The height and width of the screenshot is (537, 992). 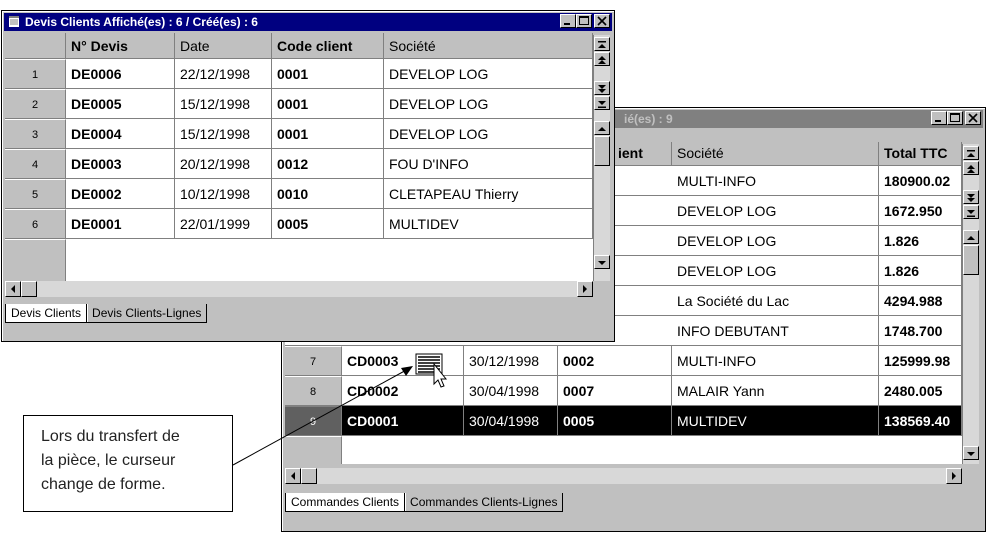 What do you see at coordinates (920, 300) in the screenshot?
I see `cell-total: 4294.988` at bounding box center [920, 300].